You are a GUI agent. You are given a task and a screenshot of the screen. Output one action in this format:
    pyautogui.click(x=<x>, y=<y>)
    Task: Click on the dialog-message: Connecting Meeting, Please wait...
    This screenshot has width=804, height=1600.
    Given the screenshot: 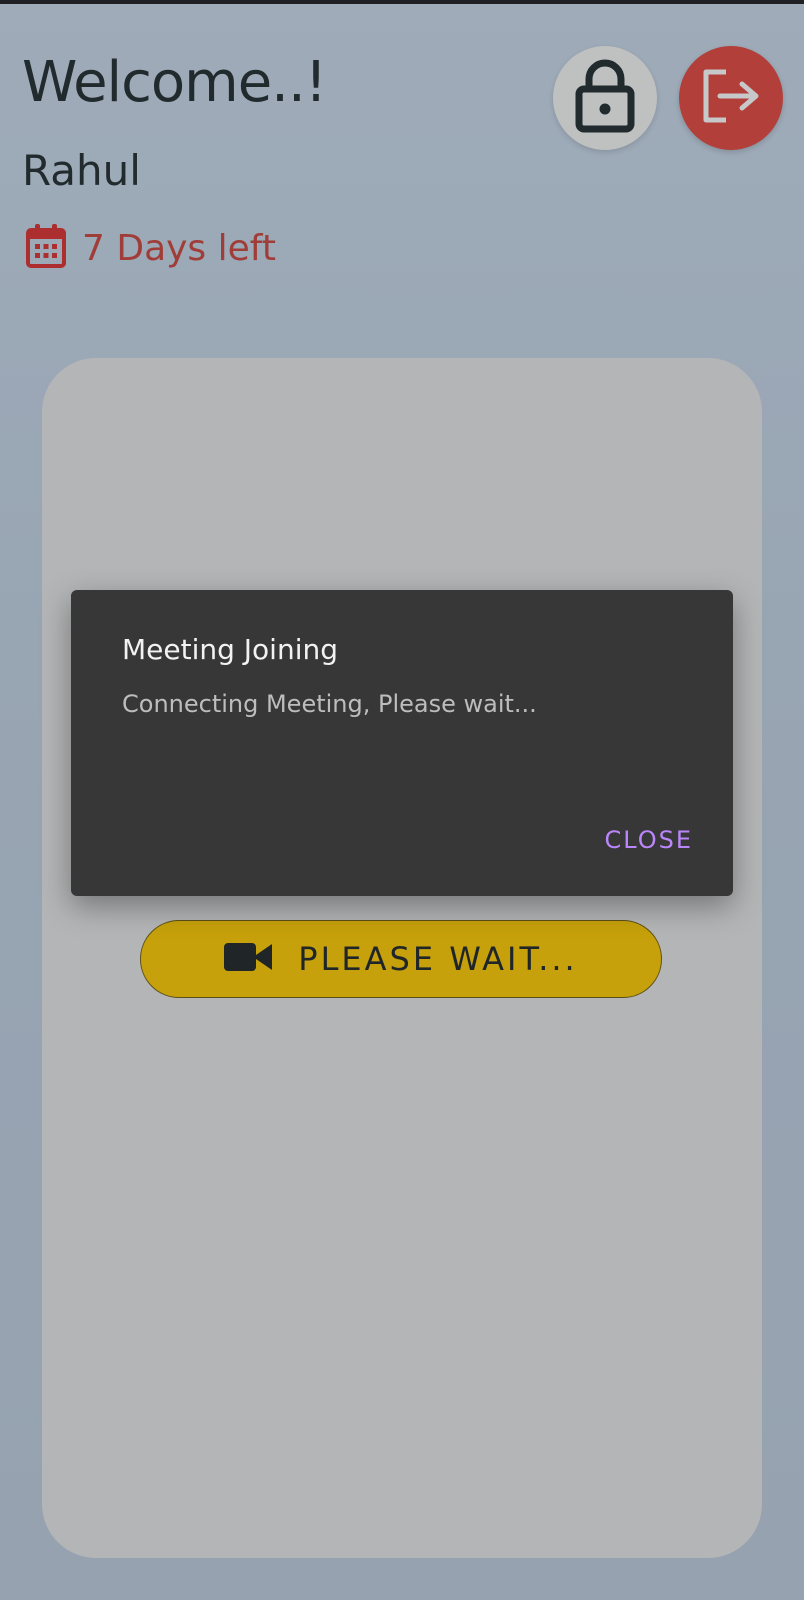 What is the action you would take?
    pyautogui.click(x=329, y=704)
    